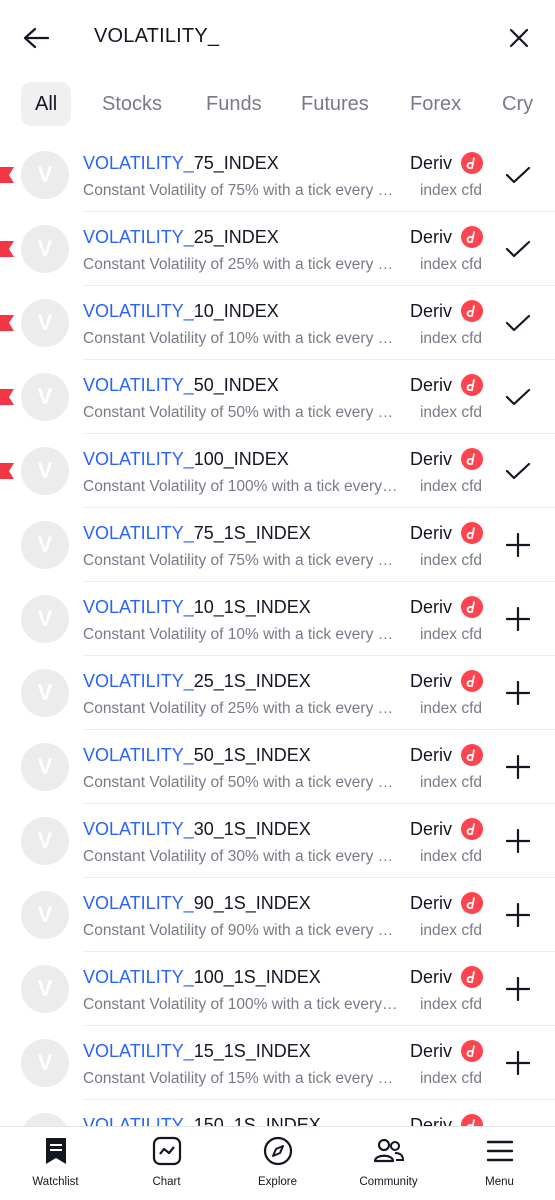 Image resolution: width=555 pixels, height=1200 pixels. What do you see at coordinates (335, 104) in the screenshot?
I see `tab-futures: Futures` at bounding box center [335, 104].